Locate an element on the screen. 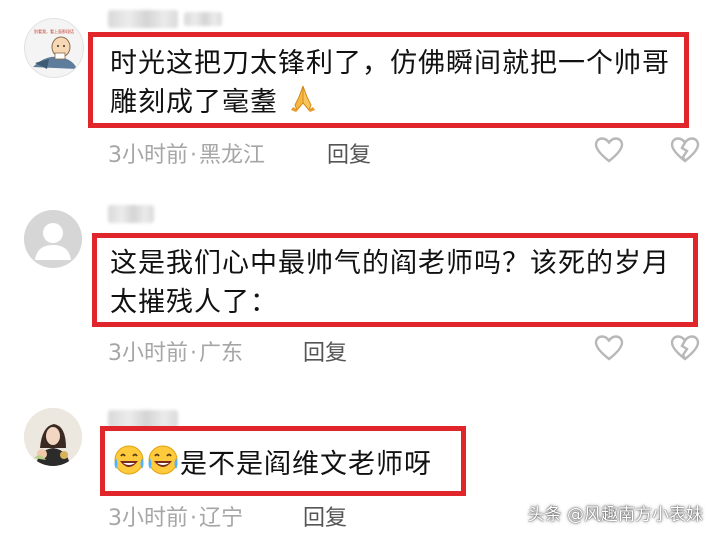 Image resolution: width=717 pixels, height=539 pixels. comment-meta-3: 3小时前·辽宁 is located at coordinates (175, 516).